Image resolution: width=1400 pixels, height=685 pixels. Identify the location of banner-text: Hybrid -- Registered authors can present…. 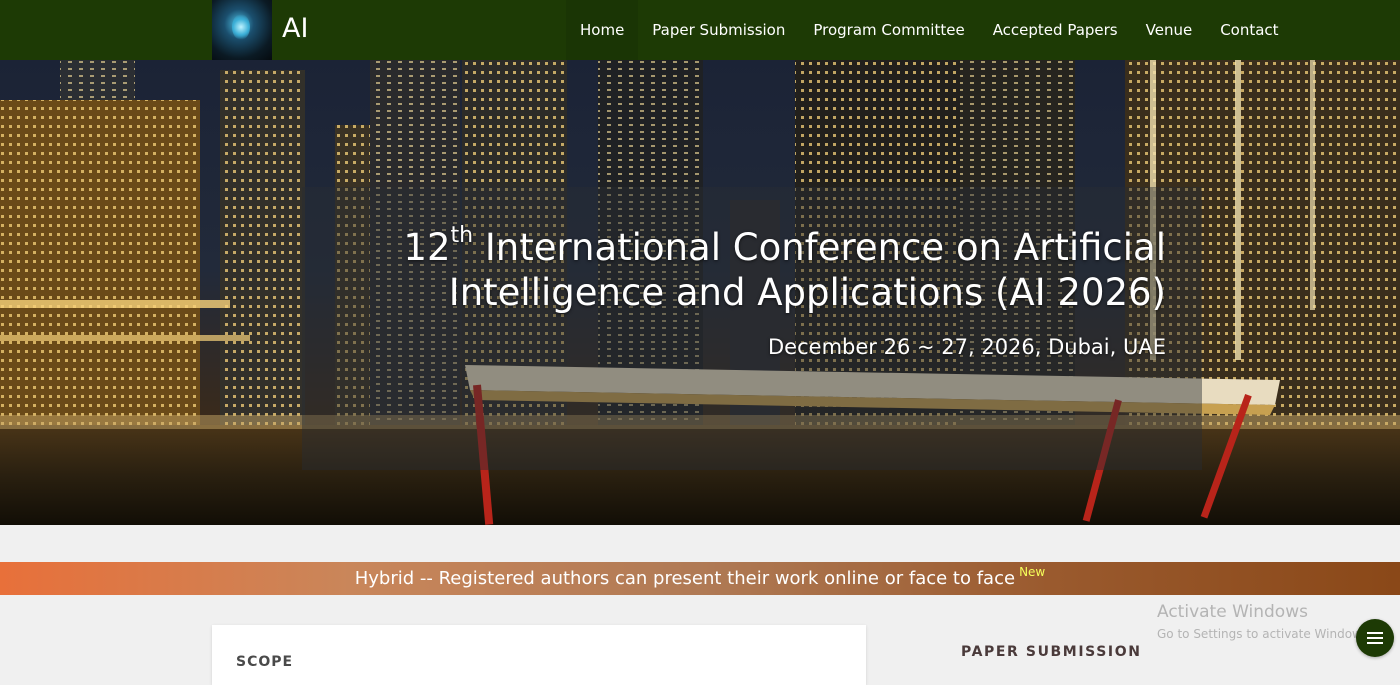
(685, 578).